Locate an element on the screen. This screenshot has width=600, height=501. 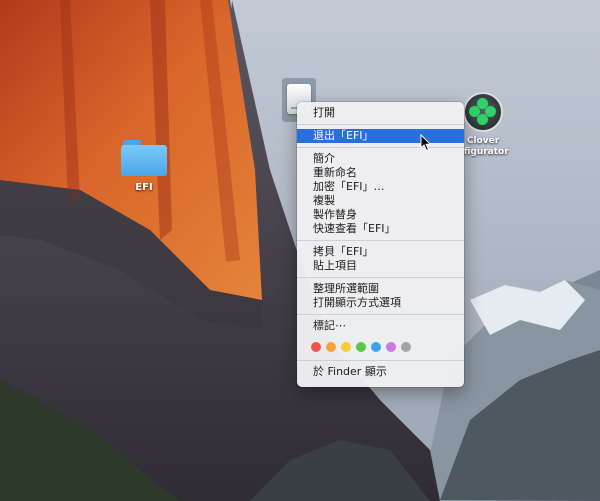
menu-item-tags: 標記⋯ is located at coordinates (380, 326).